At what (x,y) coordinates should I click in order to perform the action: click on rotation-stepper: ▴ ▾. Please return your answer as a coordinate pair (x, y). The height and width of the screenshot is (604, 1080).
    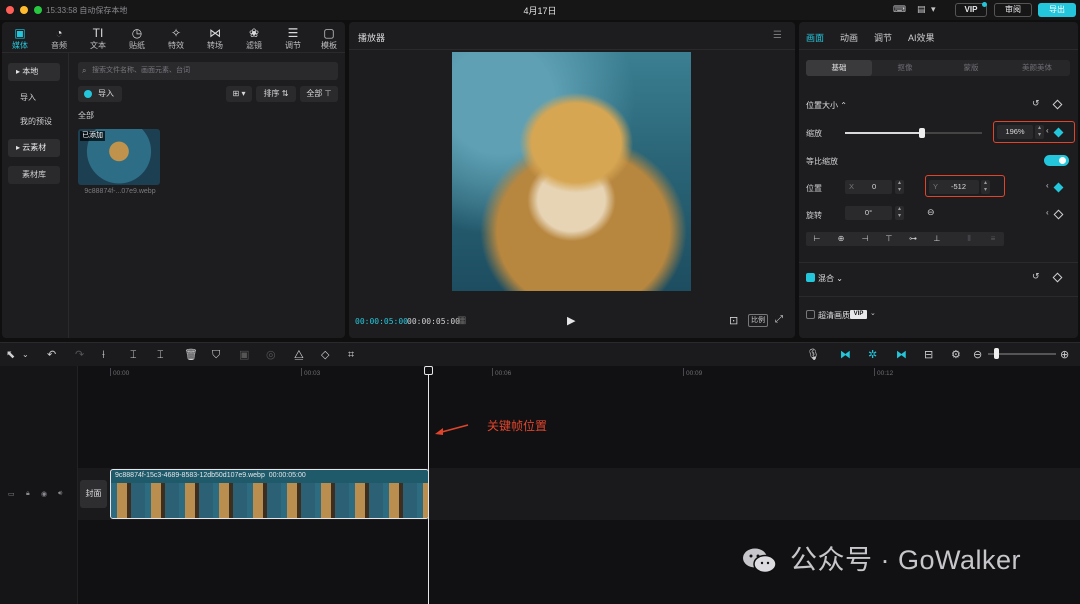
    Looking at the image, I should click on (899, 213).